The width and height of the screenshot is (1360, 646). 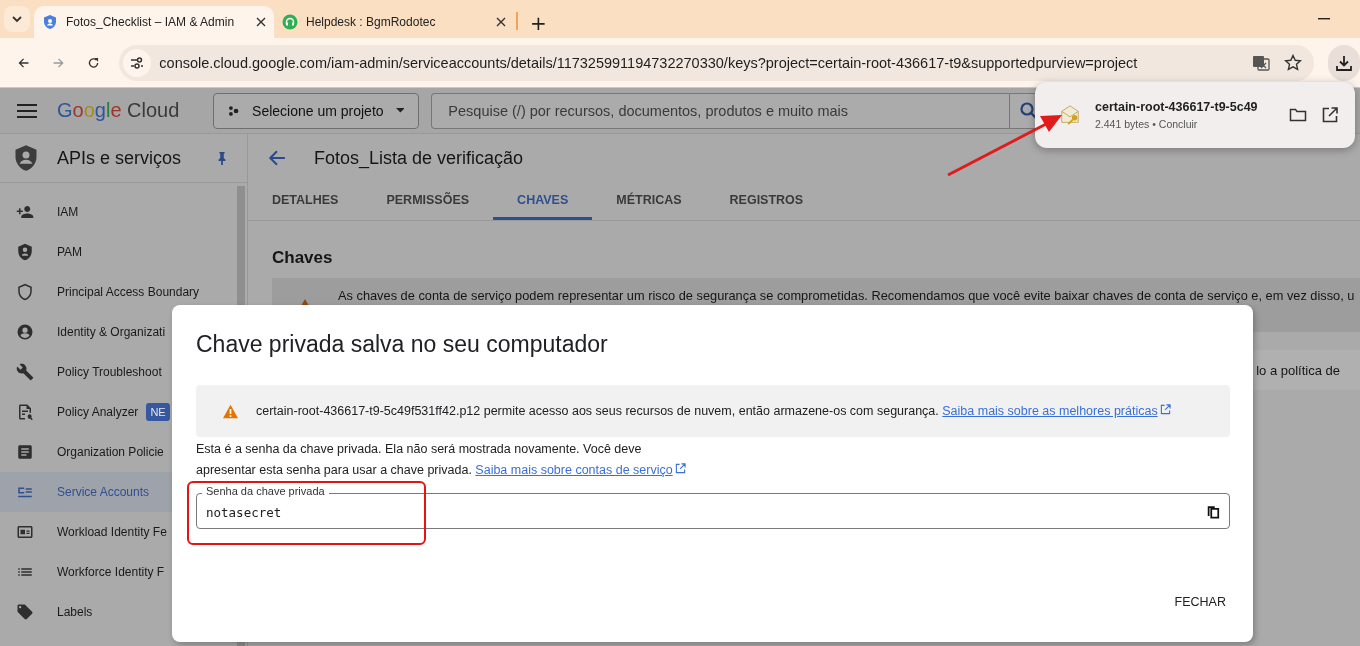 What do you see at coordinates (1298, 370) in the screenshot?
I see `banner-text: lo a política de` at bounding box center [1298, 370].